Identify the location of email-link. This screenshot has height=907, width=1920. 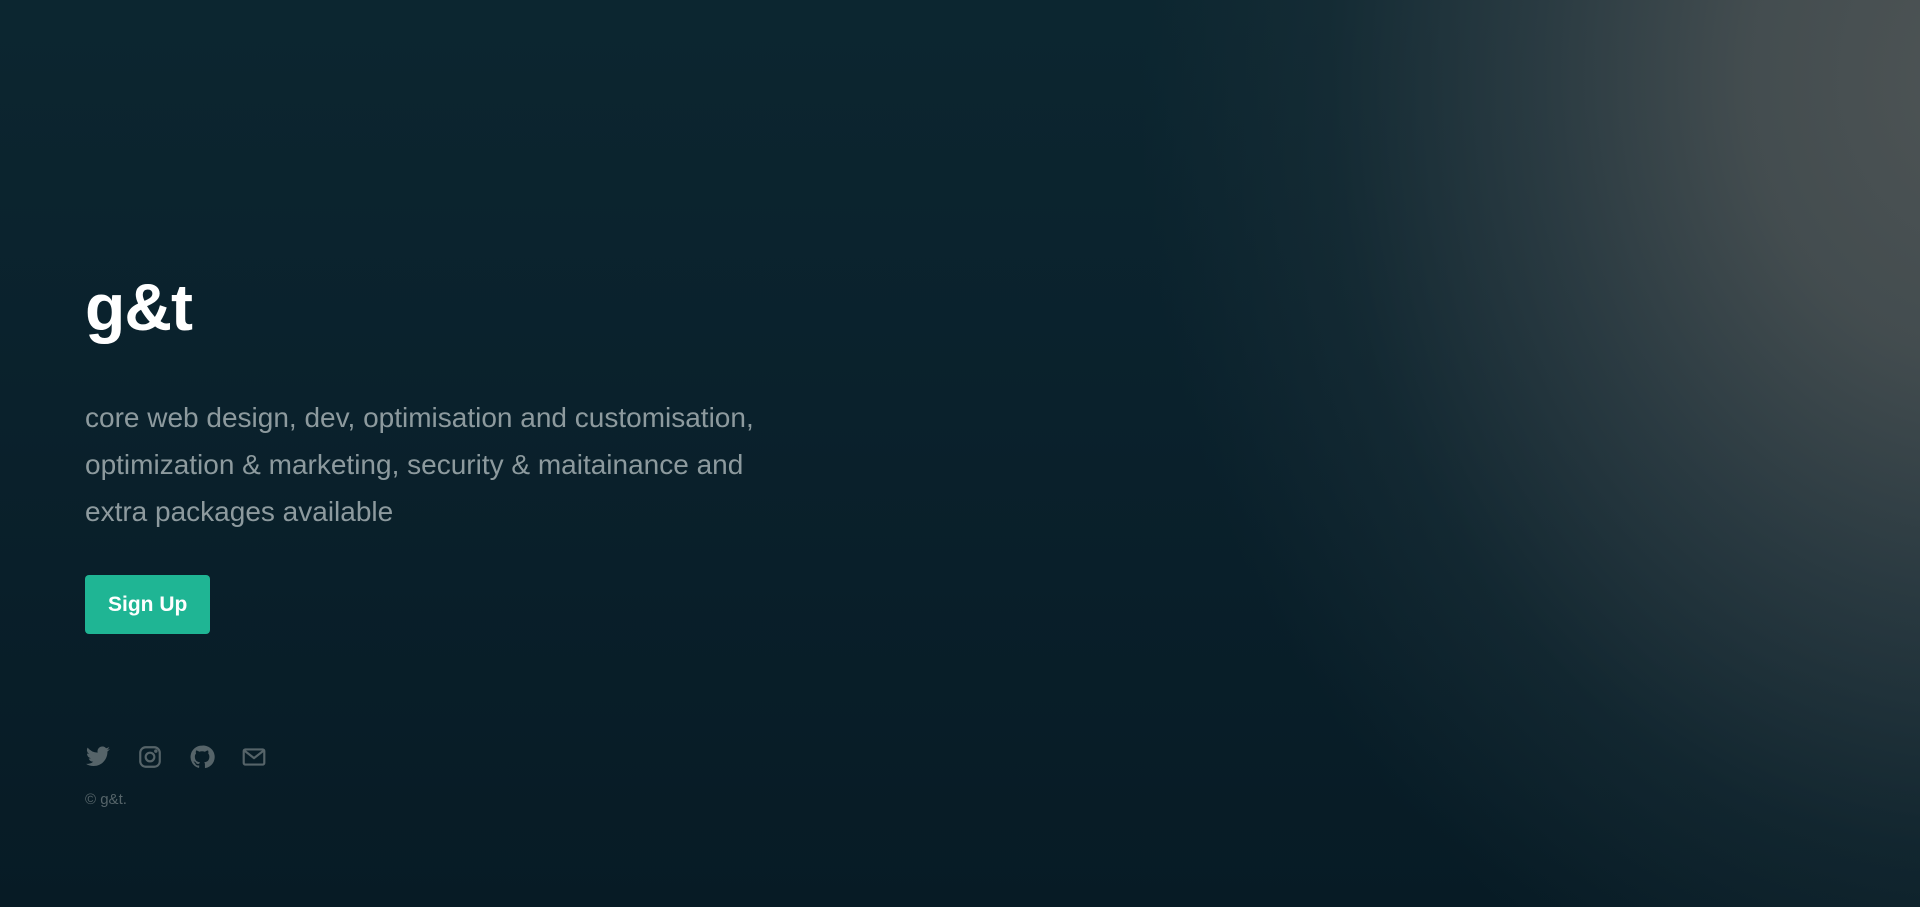
(254, 757).